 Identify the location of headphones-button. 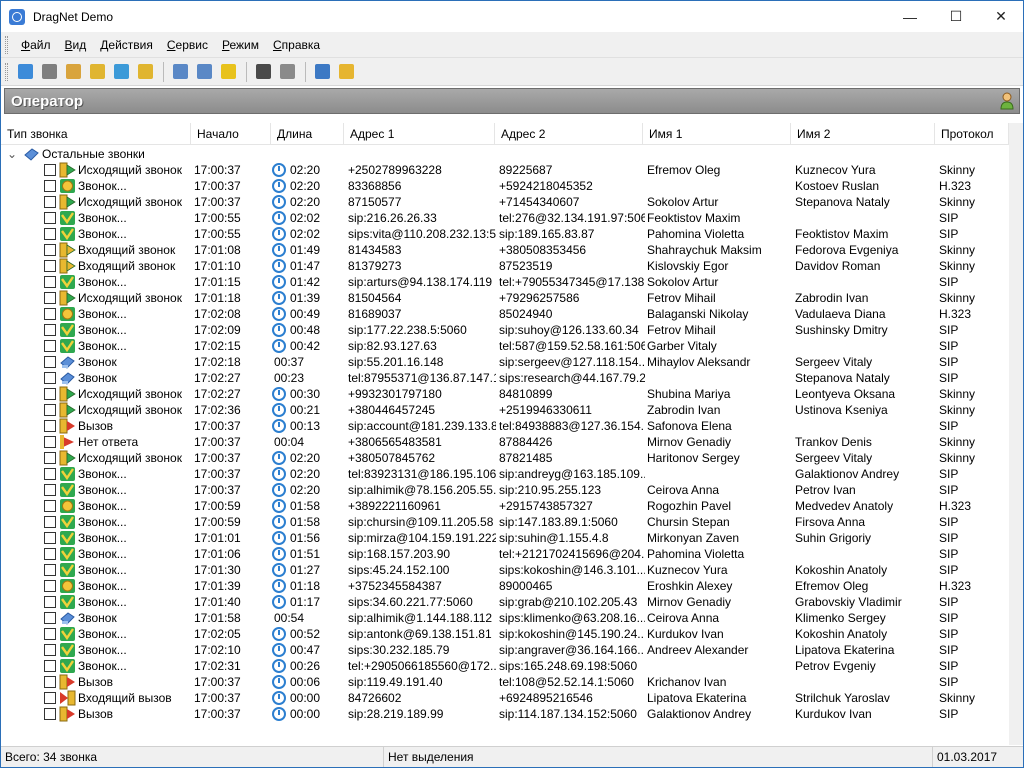
(263, 72).